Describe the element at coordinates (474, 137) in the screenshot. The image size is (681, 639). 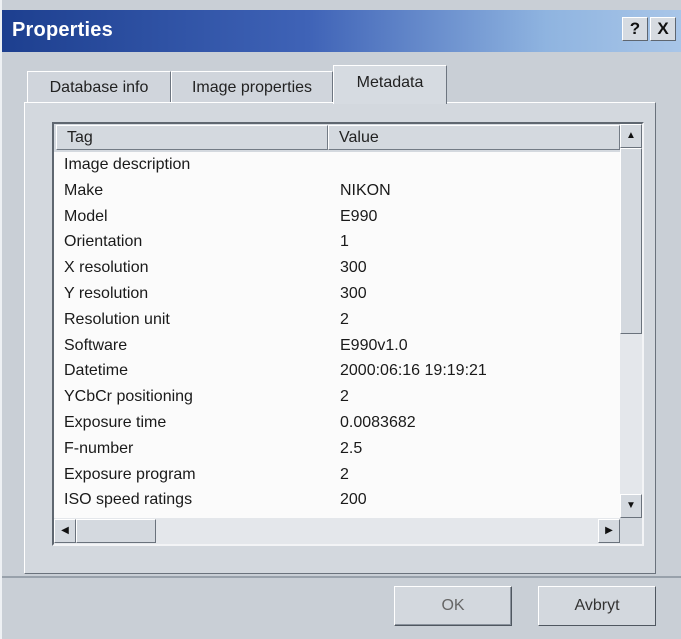
I see `column-header-value: Value` at that location.